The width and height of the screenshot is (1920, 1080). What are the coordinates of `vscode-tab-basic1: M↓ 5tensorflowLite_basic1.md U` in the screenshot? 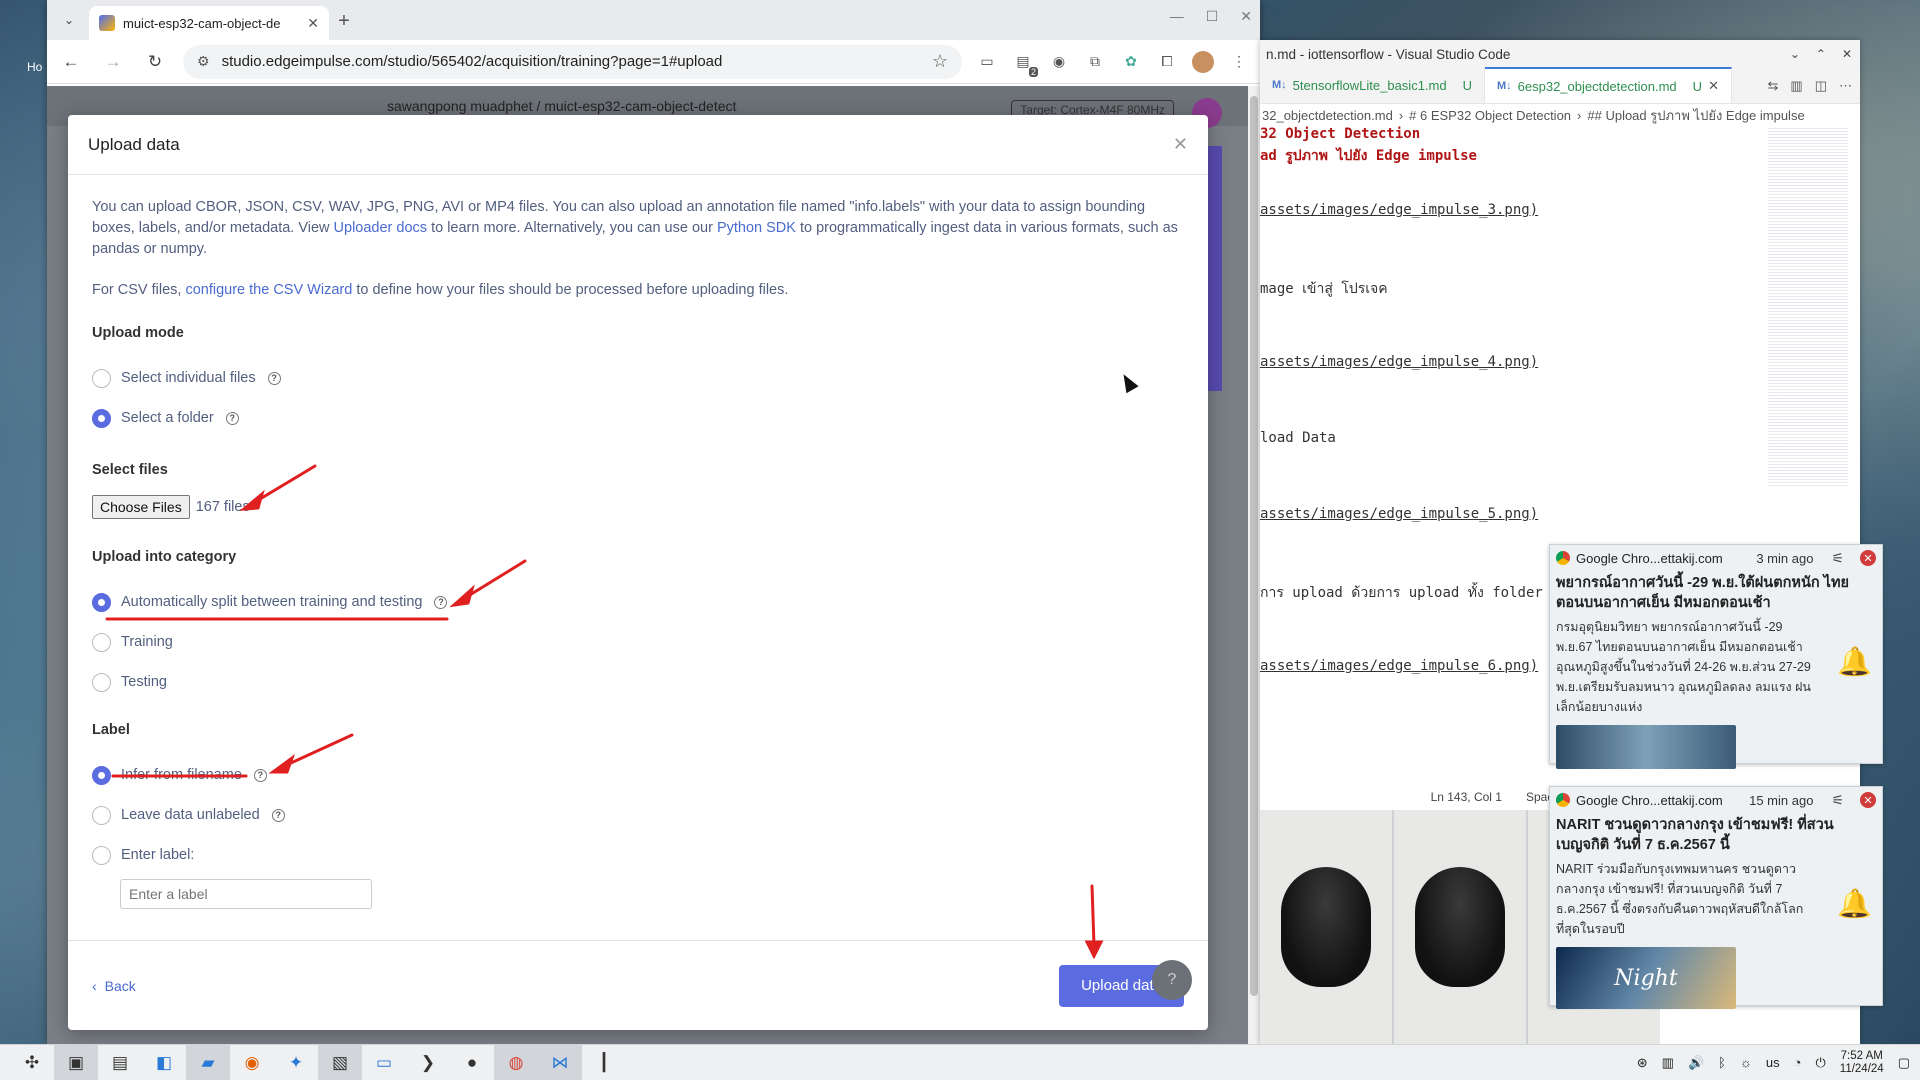 It's located at (1372, 85).